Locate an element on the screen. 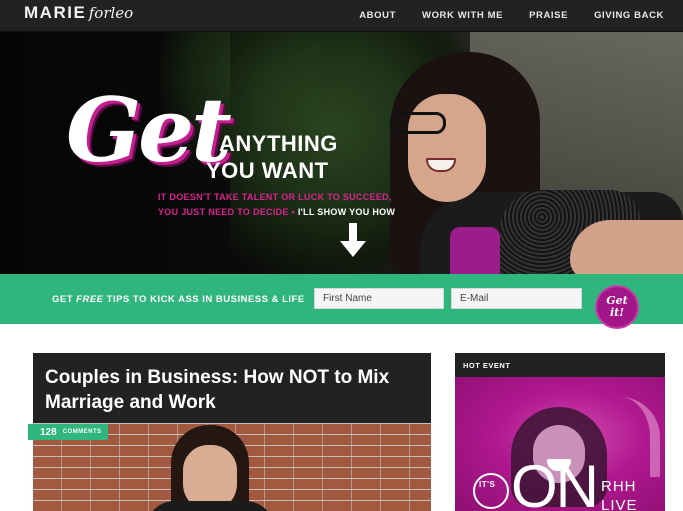 This screenshot has height=511, width=683. event-on-text: ON is located at coordinates (555, 482).